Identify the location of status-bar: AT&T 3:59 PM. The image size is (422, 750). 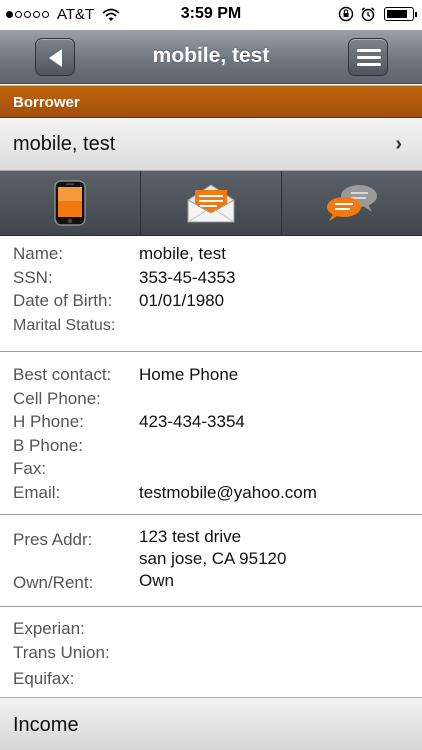
(211, 15).